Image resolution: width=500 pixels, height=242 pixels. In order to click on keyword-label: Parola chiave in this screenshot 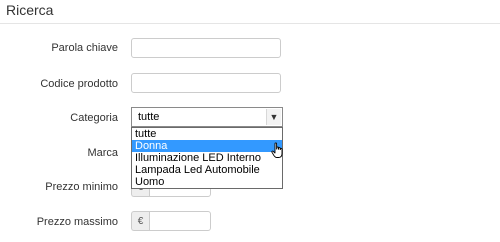, I will do `click(84, 48)`.